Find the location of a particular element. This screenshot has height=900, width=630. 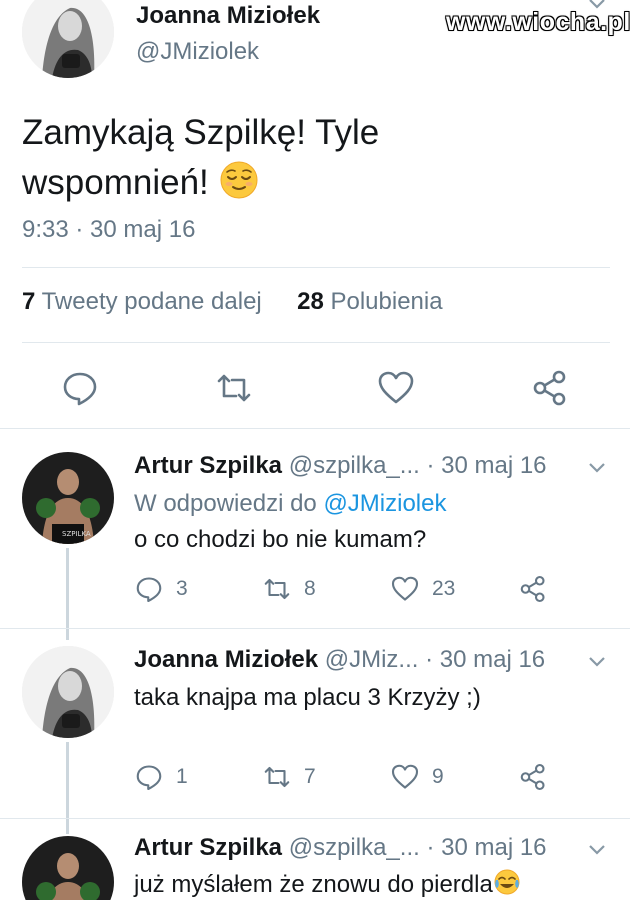

reply-button: 1 is located at coordinates (161, 777).